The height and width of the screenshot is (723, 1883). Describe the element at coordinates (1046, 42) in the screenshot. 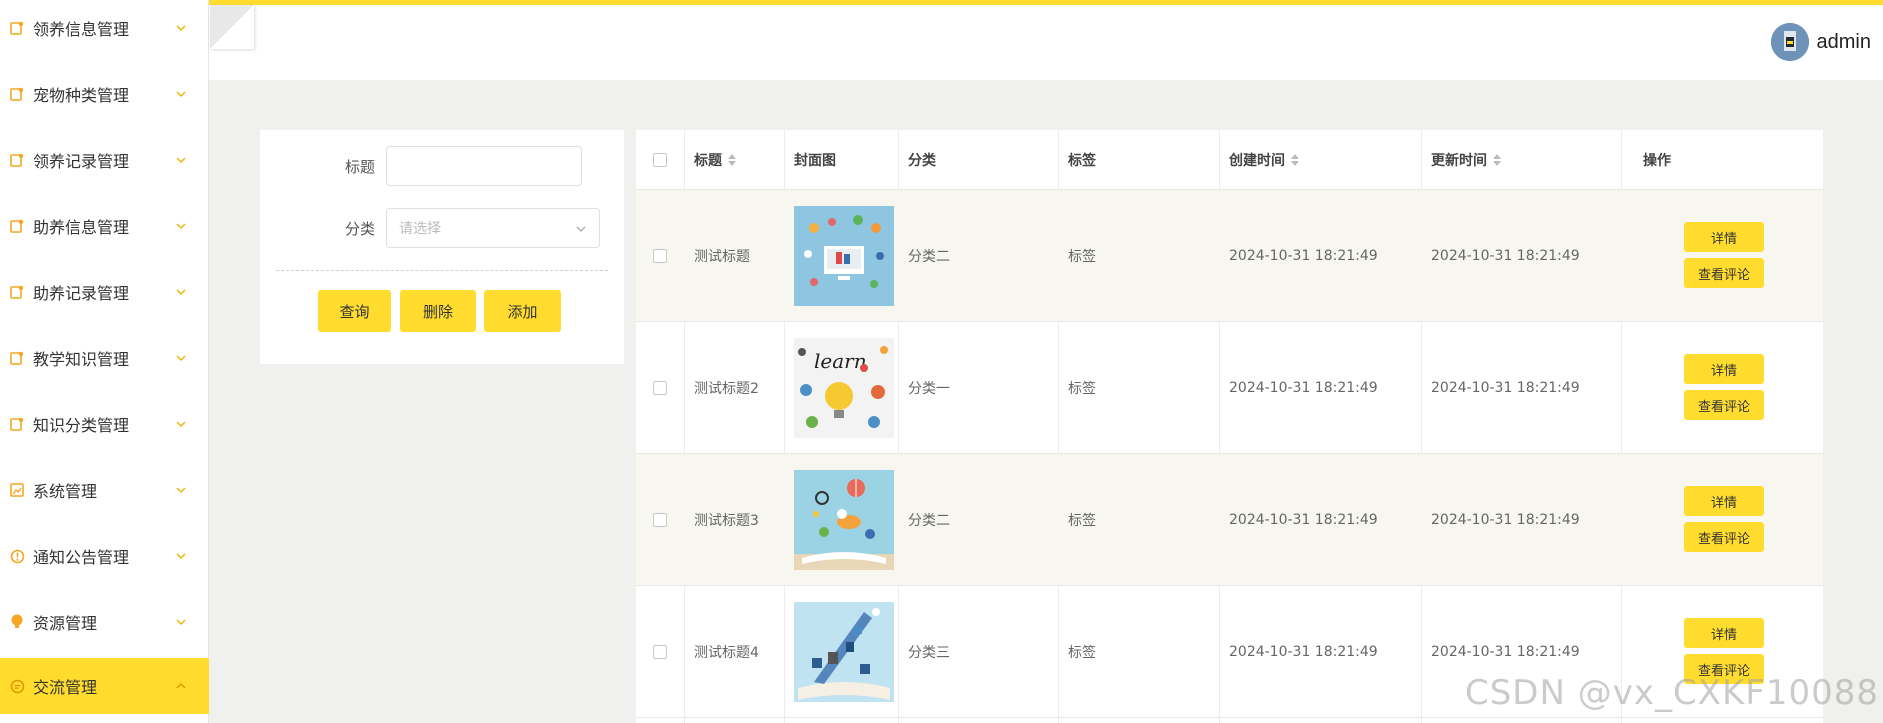

I see `header` at that location.